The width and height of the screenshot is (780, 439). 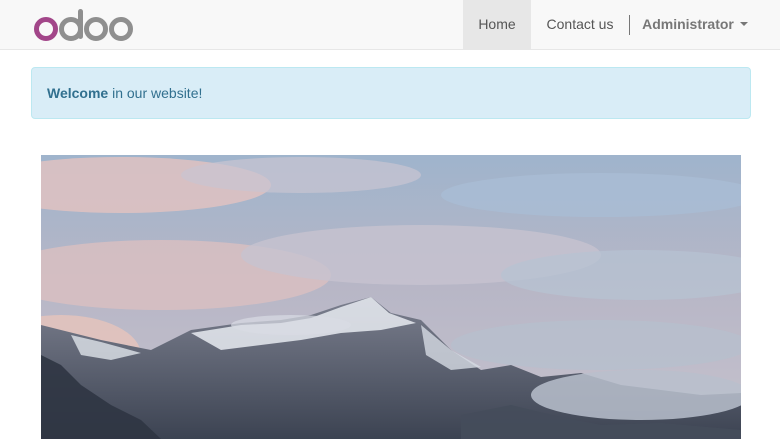 I want to click on odoo-logo-icon, so click(x=83, y=25).